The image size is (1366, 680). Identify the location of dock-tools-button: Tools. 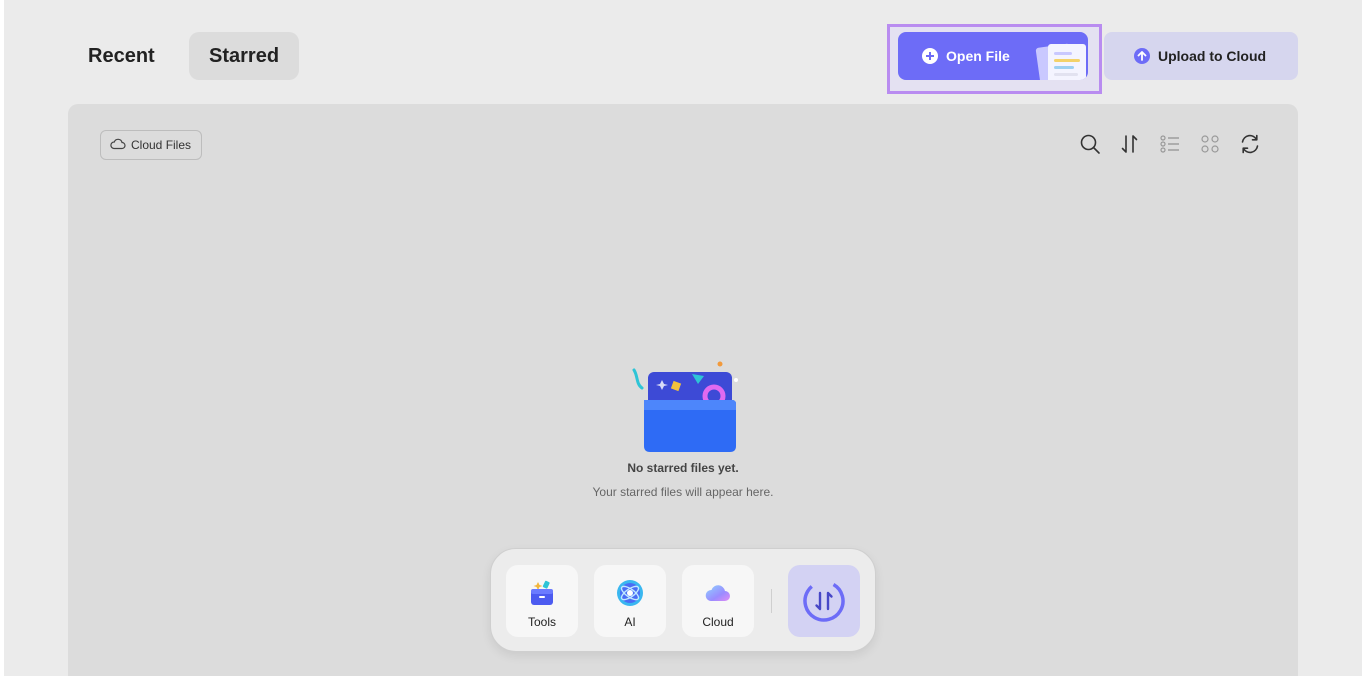
(542, 601).